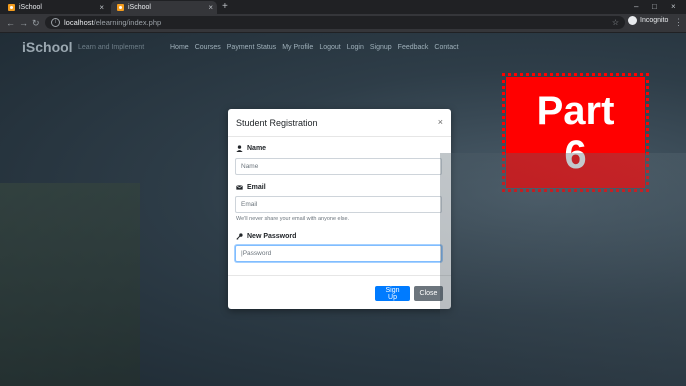  Describe the element at coordinates (79, 22) in the screenshot. I see `url-host: localhost` at that location.